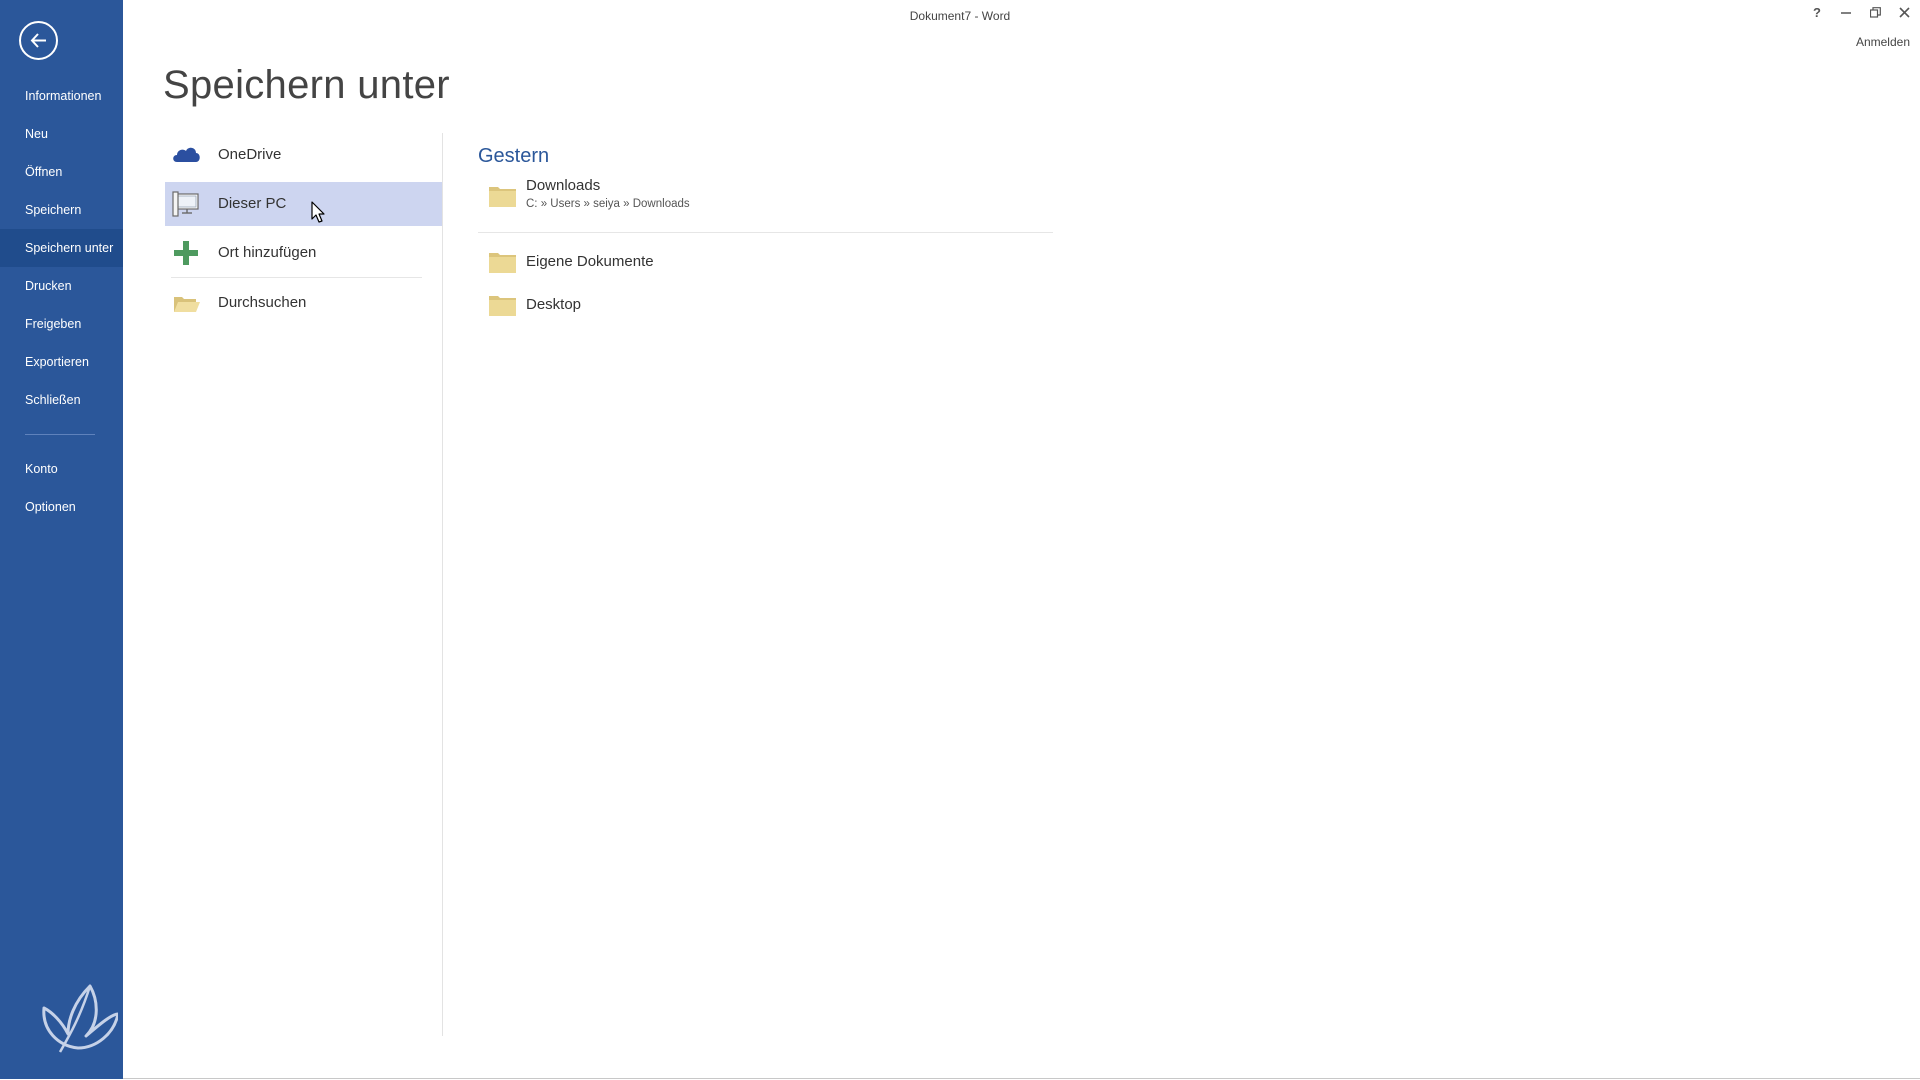 The image size is (1920, 1080). Describe the element at coordinates (608, 204) in the screenshot. I see `folder-path: C: » Users » seiya » Downloads` at that location.